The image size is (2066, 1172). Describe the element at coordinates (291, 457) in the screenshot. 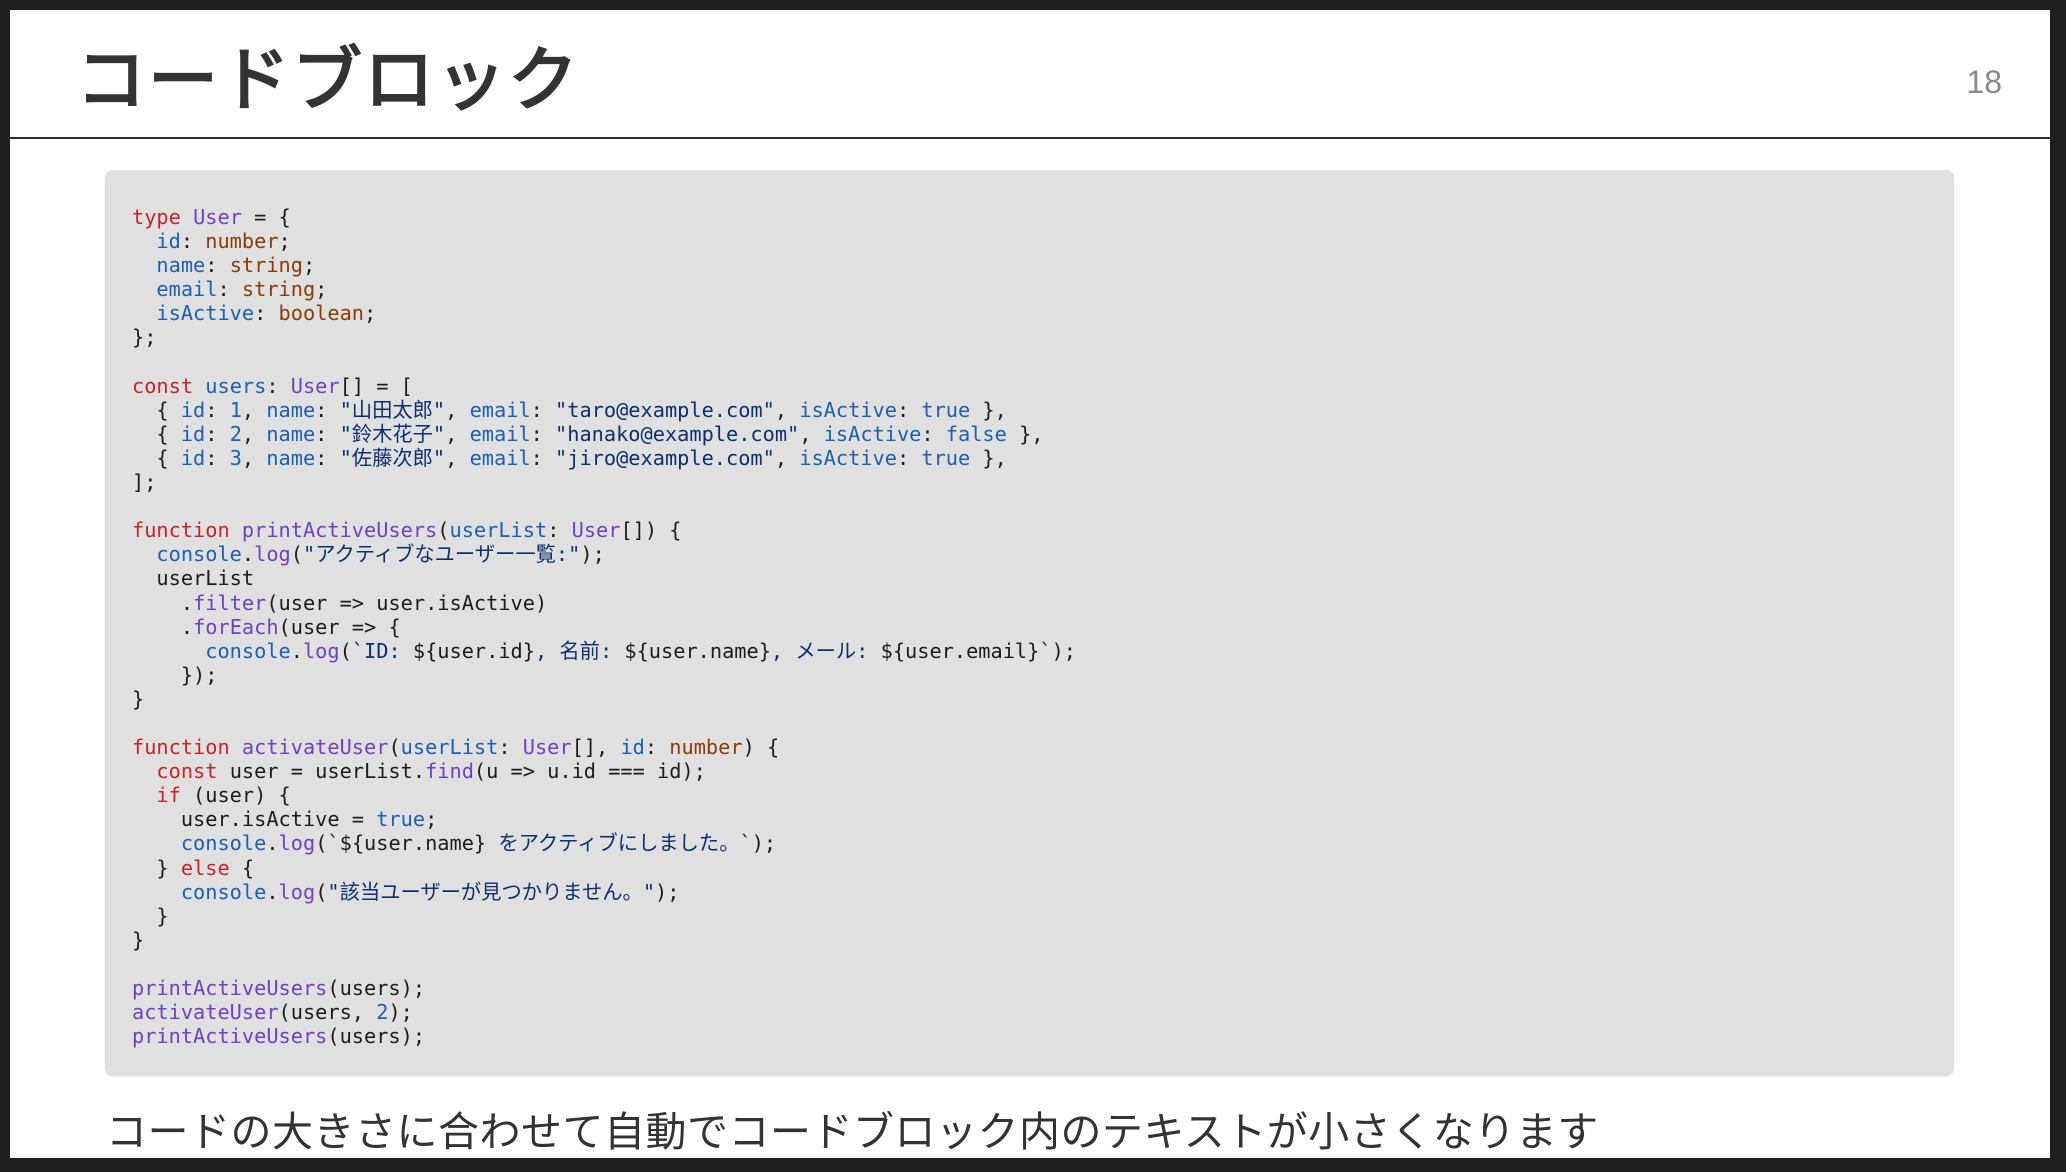

I see `code-token: name` at that location.